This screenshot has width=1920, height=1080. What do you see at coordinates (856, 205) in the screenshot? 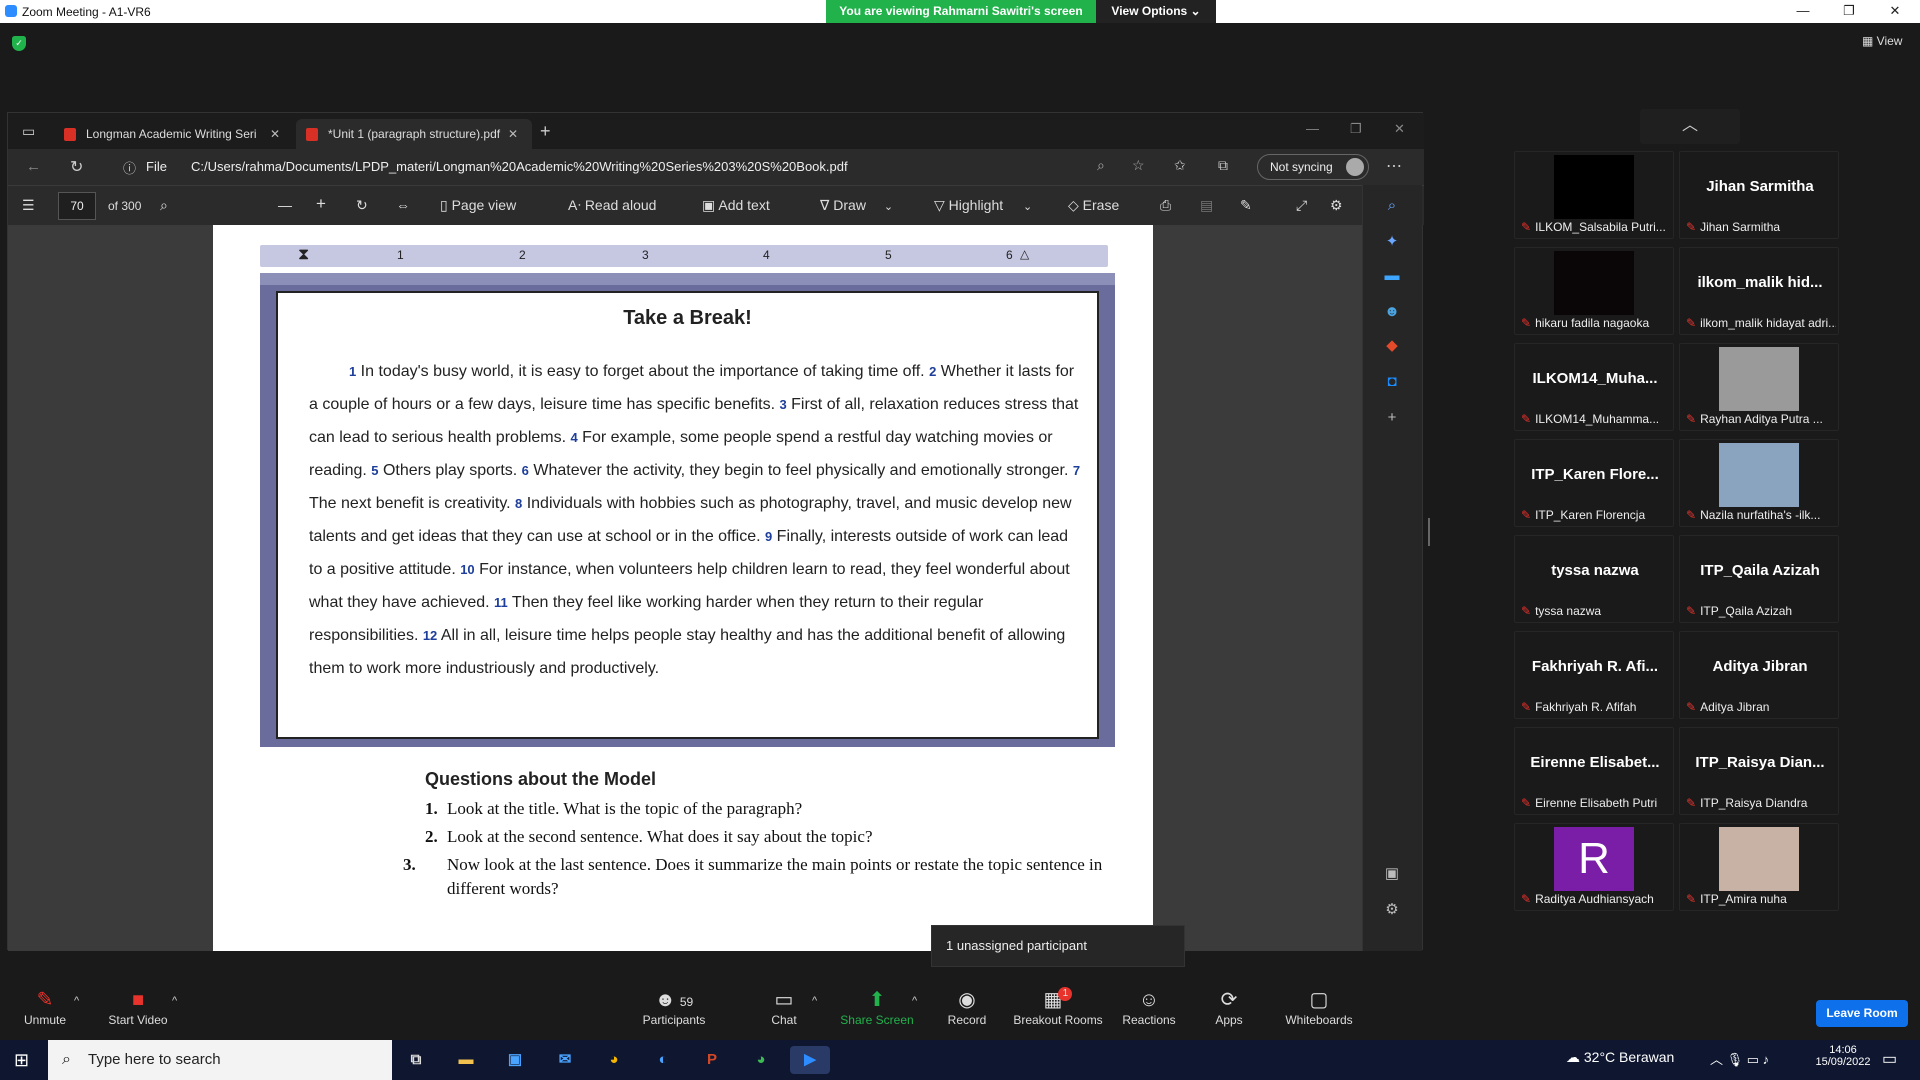
I see `draw-button: ∇ Draw ⌄` at bounding box center [856, 205].